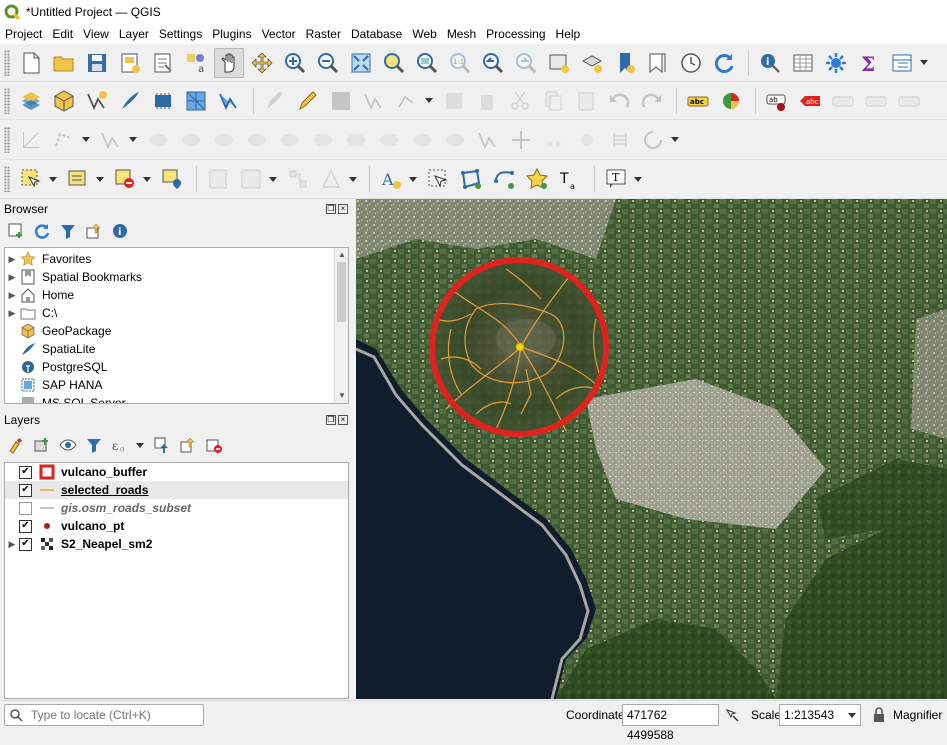  I want to click on annotation-tool-button, so click(251, 179).